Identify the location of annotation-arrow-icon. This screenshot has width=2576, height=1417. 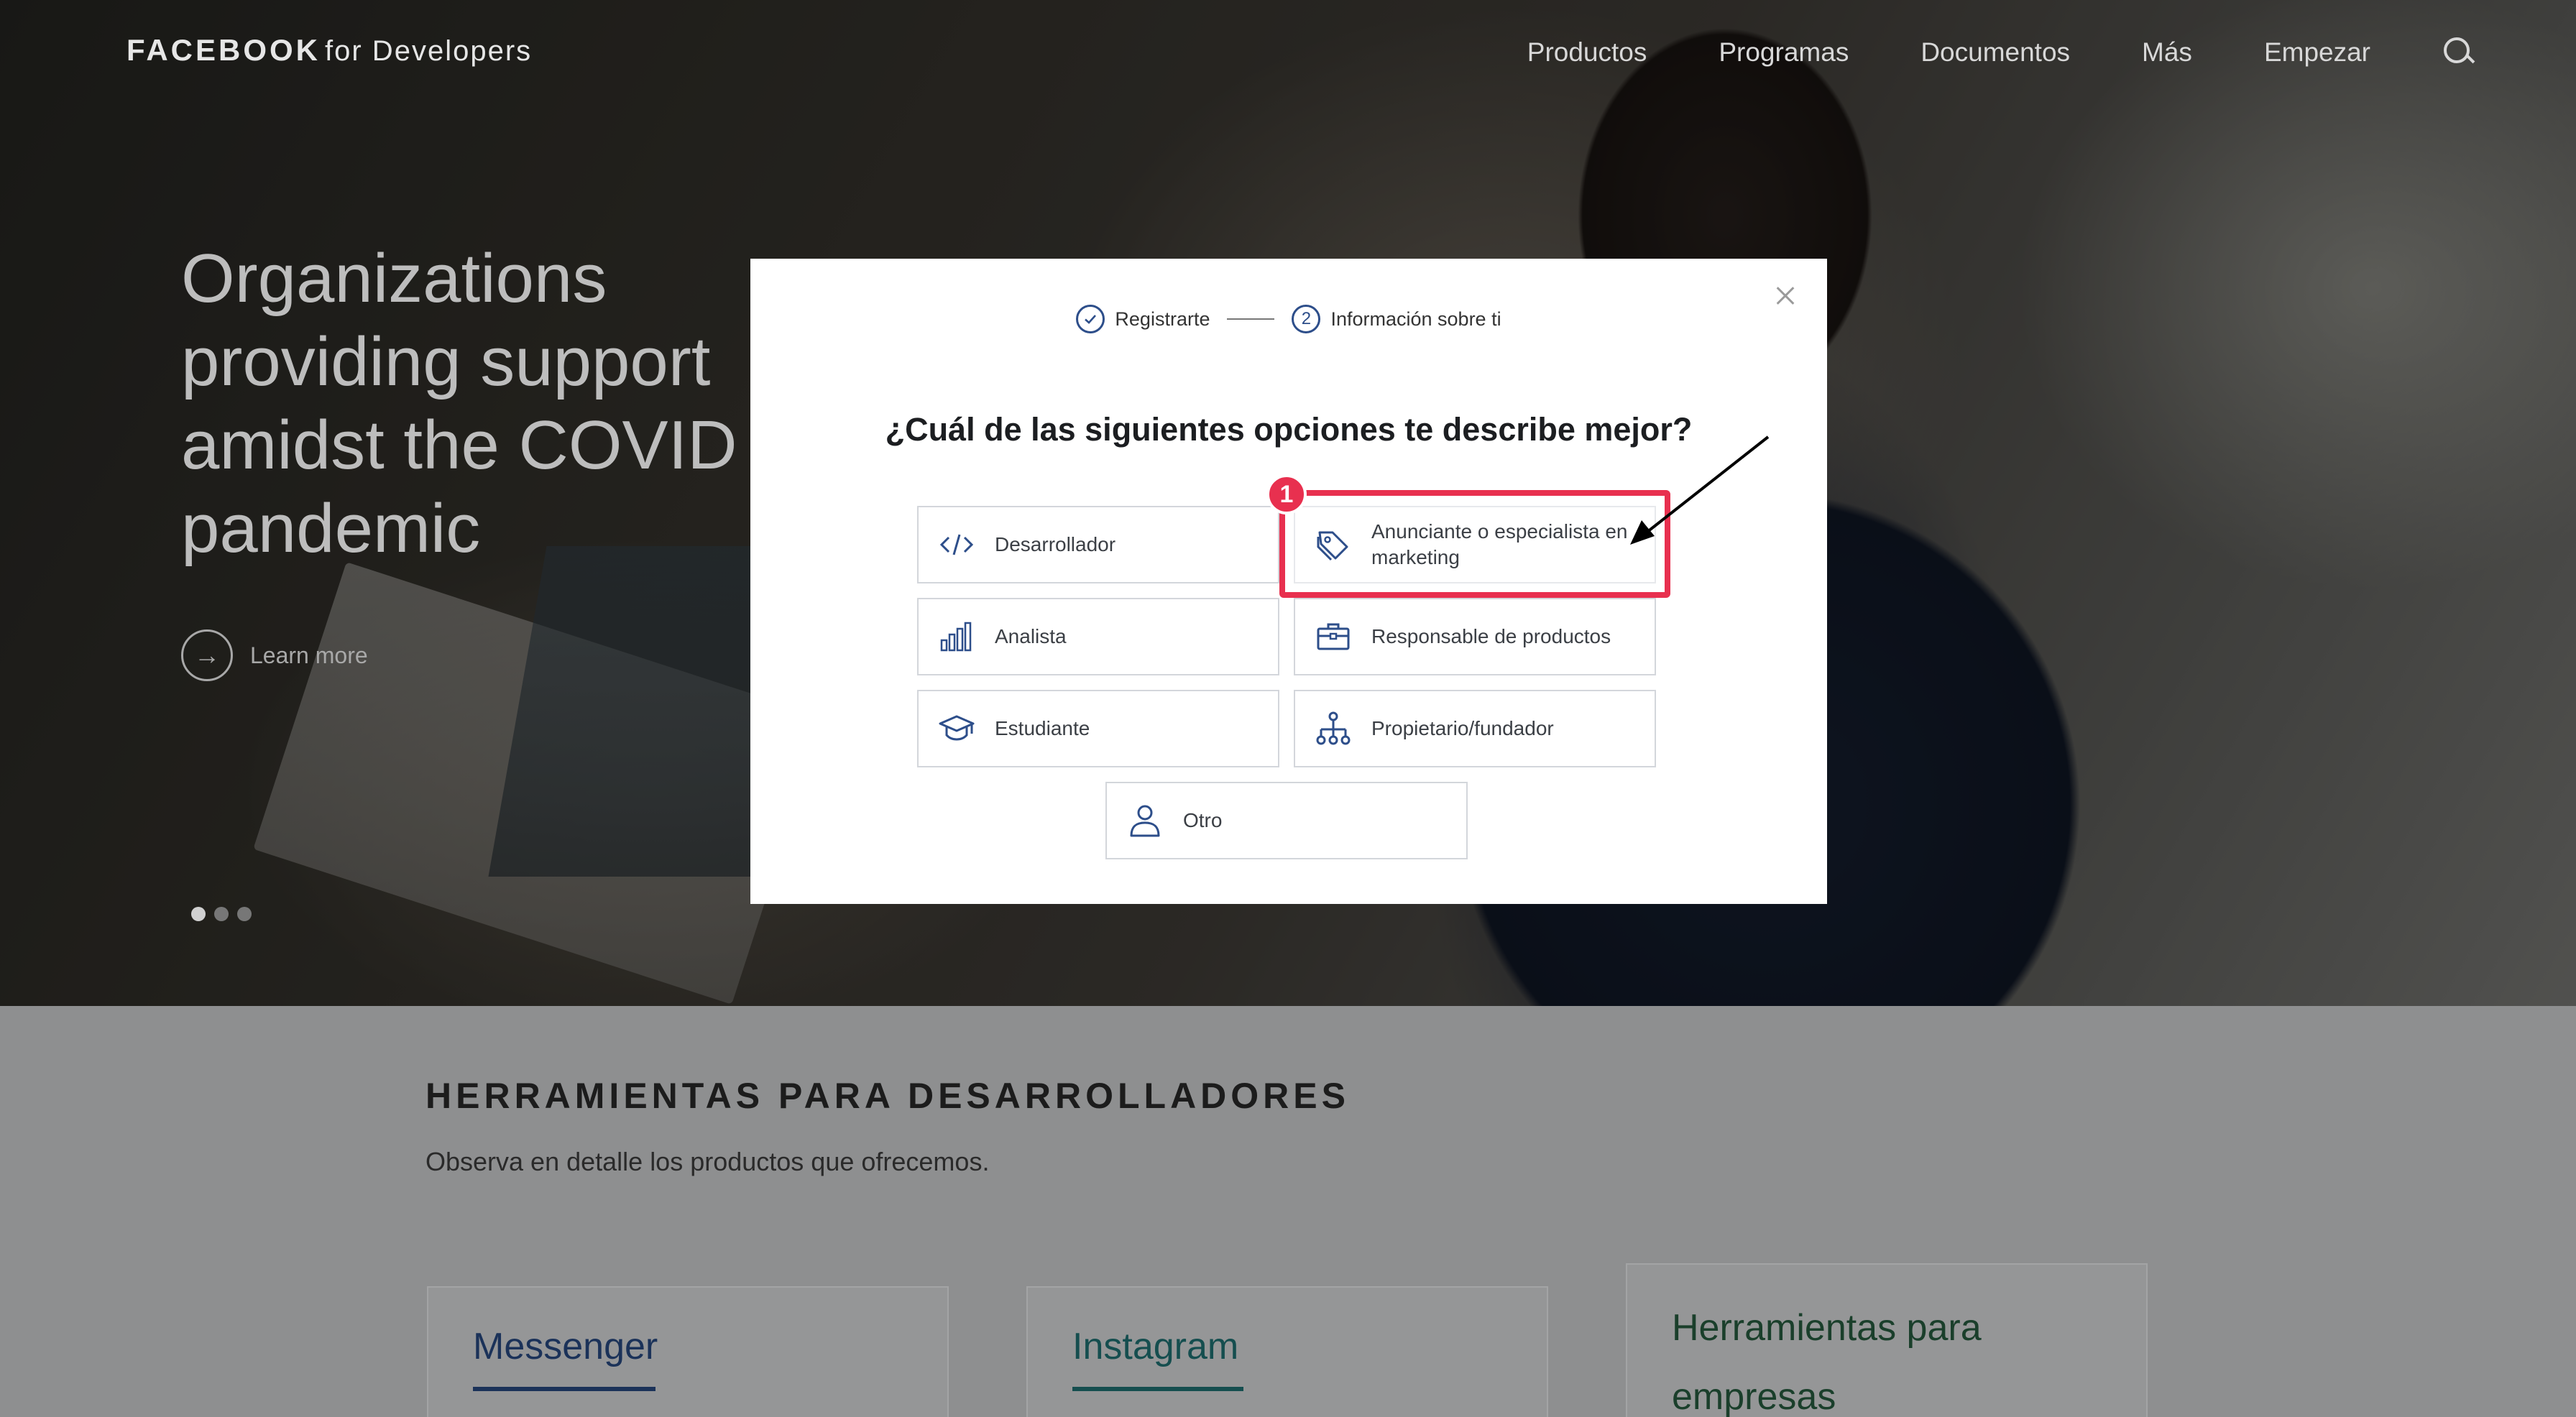
(1700, 490).